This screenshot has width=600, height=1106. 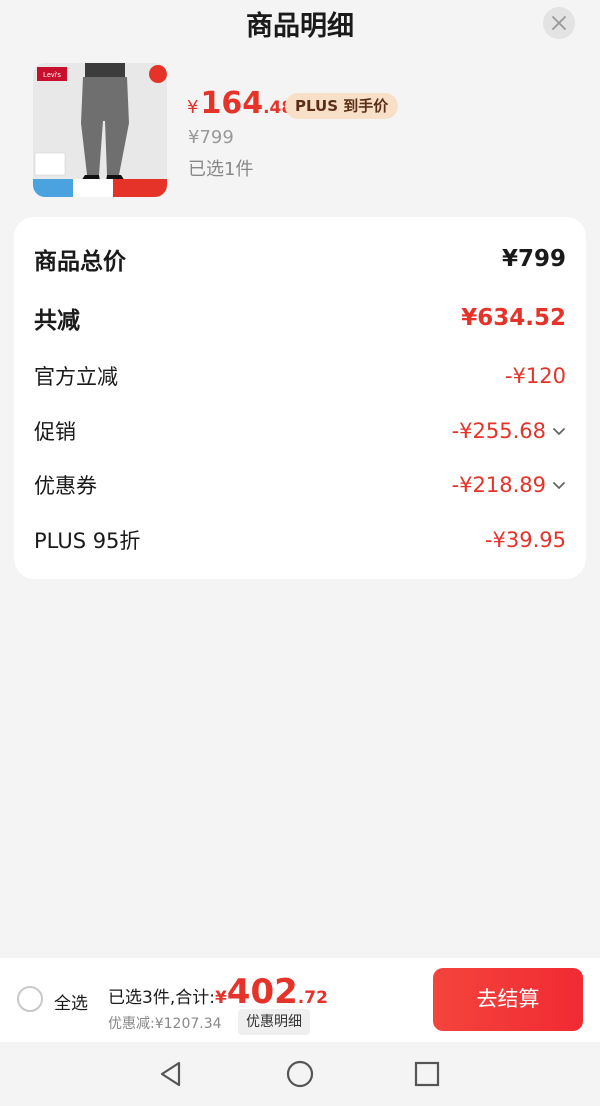 I want to click on row-value: -¥39.95, so click(x=525, y=540).